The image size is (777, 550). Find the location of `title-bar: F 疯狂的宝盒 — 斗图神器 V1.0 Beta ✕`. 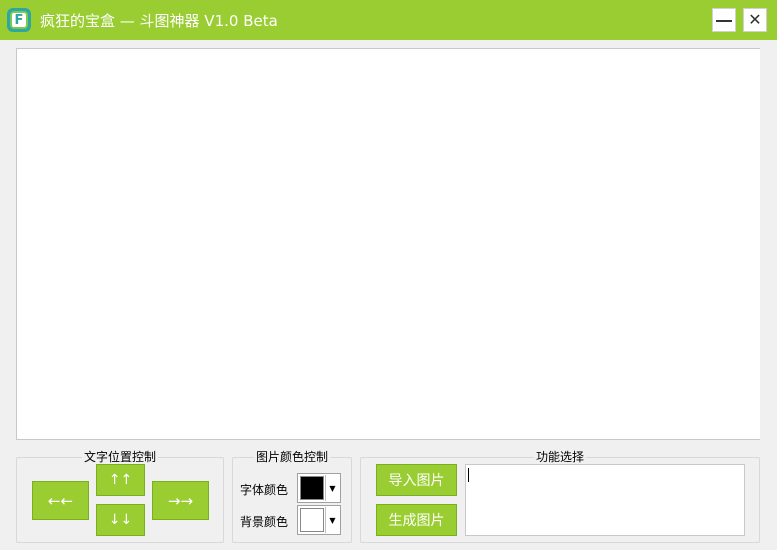

title-bar: F 疯狂的宝盒 — 斗图神器 V1.0 Beta ✕ is located at coordinates (388, 20).